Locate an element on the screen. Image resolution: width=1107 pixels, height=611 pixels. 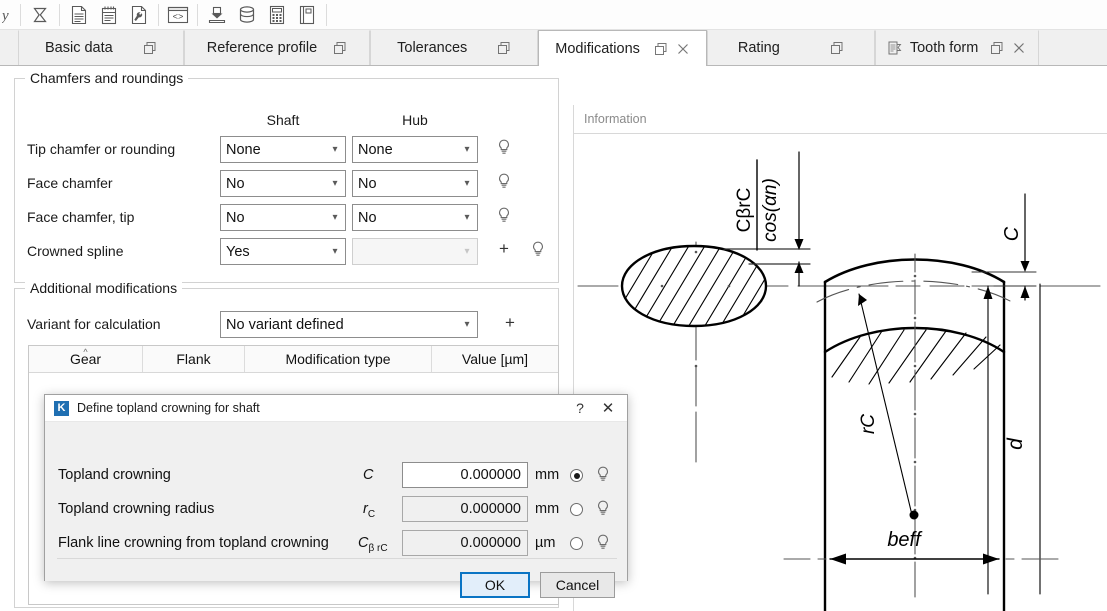
table-header-label: Flank is located at coordinates (193, 359).